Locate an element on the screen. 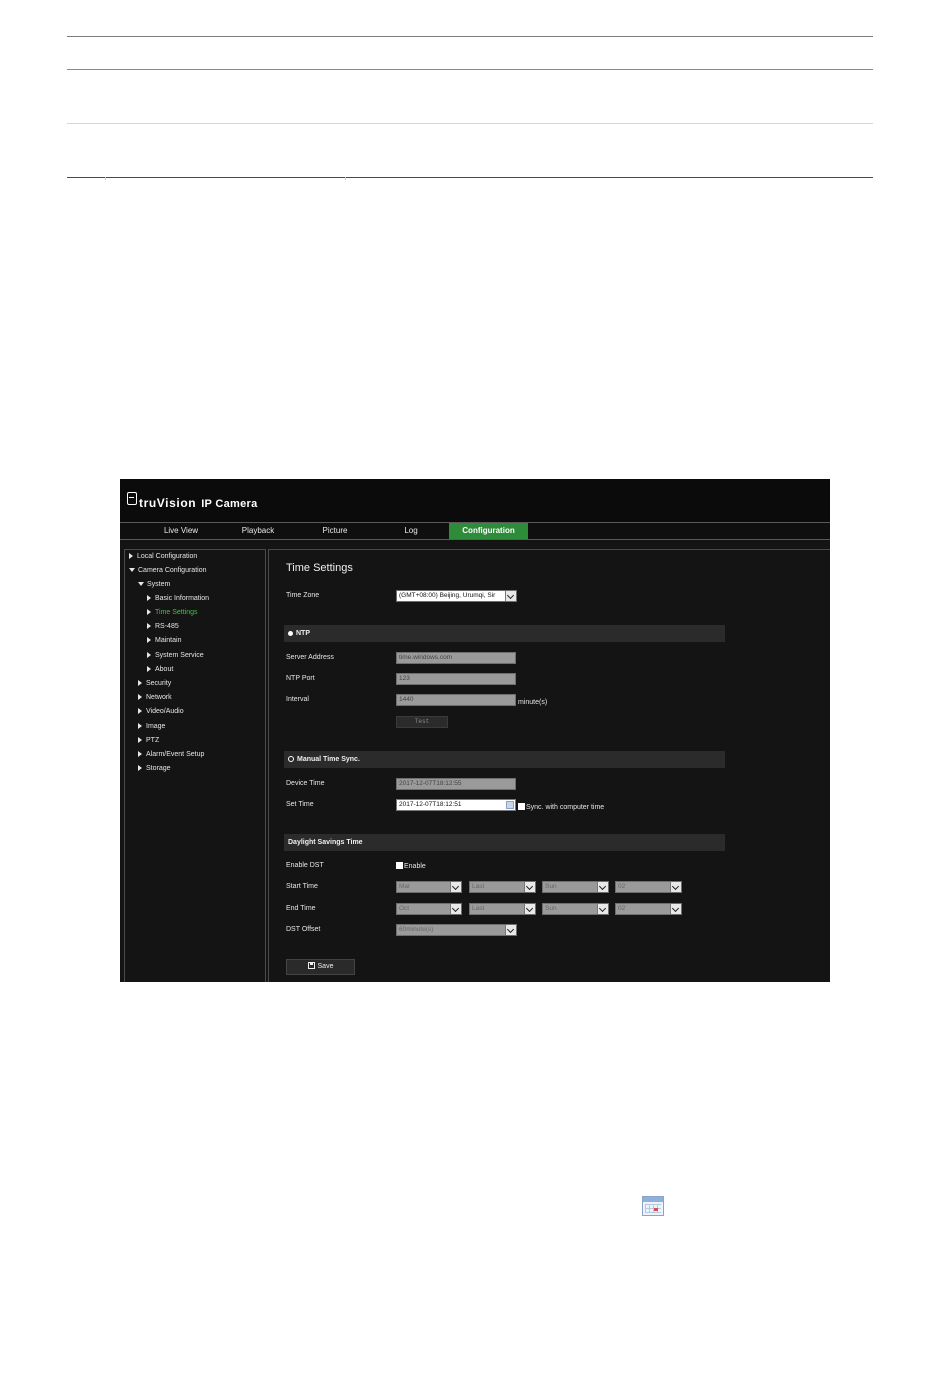 The image size is (950, 1386). tab-live-view: Live View is located at coordinates (181, 531).